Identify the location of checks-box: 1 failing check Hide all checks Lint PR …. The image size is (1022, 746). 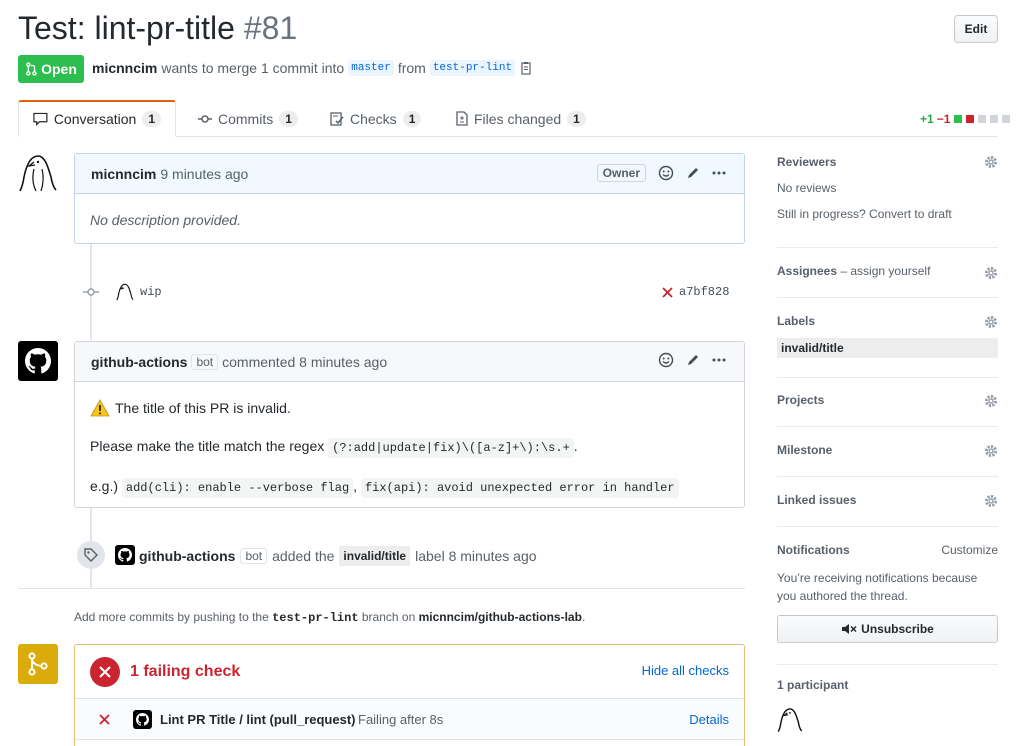
(409, 695).